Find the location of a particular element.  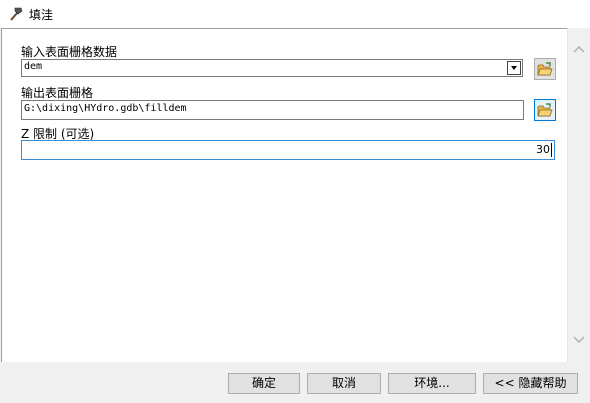

input-raster-combobox: dem is located at coordinates (272, 68).